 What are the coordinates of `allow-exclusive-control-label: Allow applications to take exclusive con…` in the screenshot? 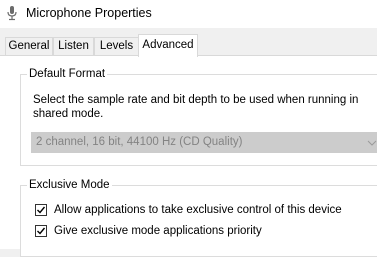 It's located at (198, 210).